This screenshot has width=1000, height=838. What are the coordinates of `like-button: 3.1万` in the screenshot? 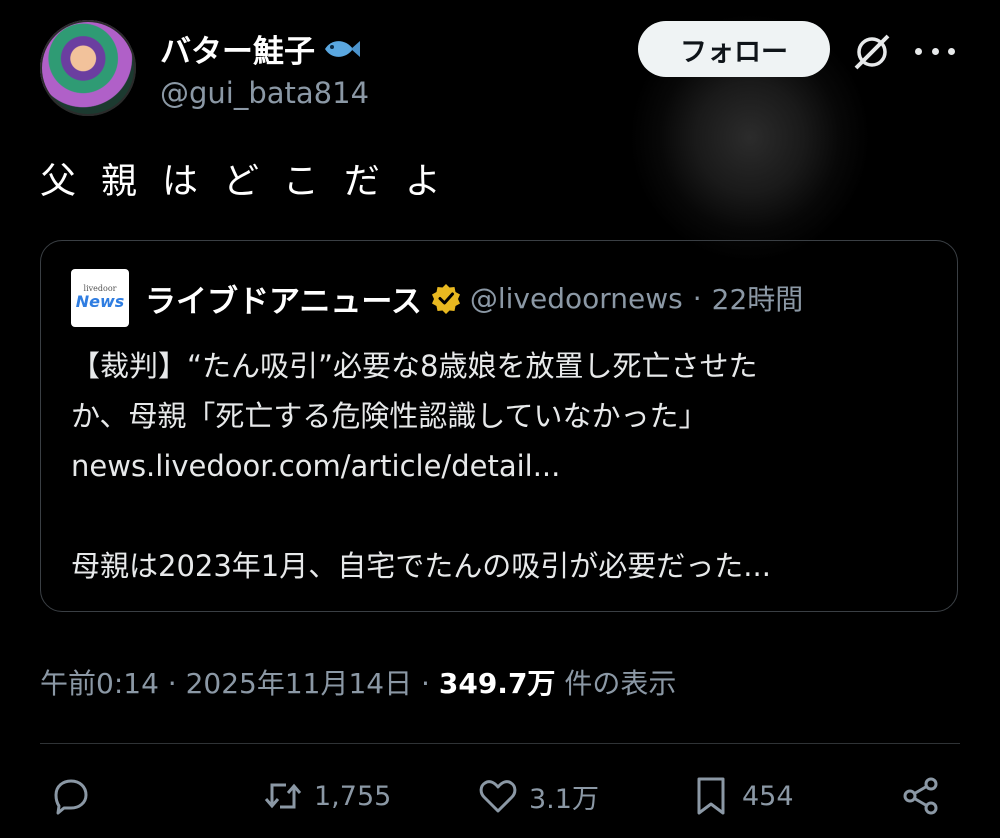 It's located at (538, 796).